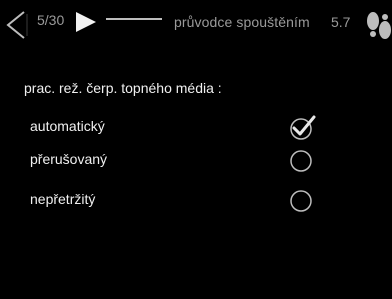 This screenshot has height=299, width=392. I want to click on page-counter: 5/30, so click(51, 20).